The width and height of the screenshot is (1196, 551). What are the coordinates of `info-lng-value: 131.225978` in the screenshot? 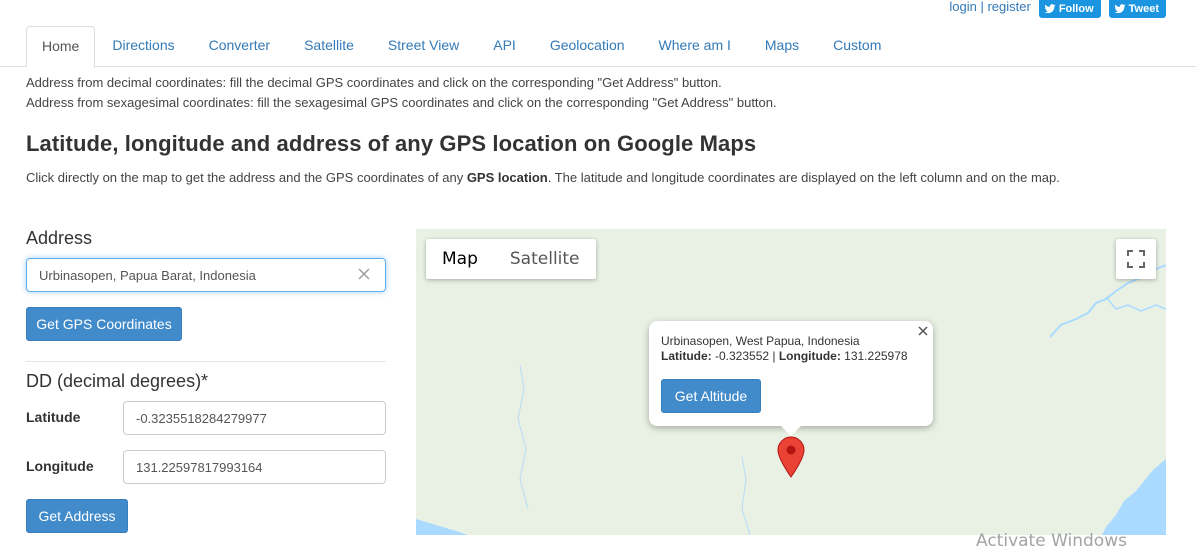 It's located at (874, 356).